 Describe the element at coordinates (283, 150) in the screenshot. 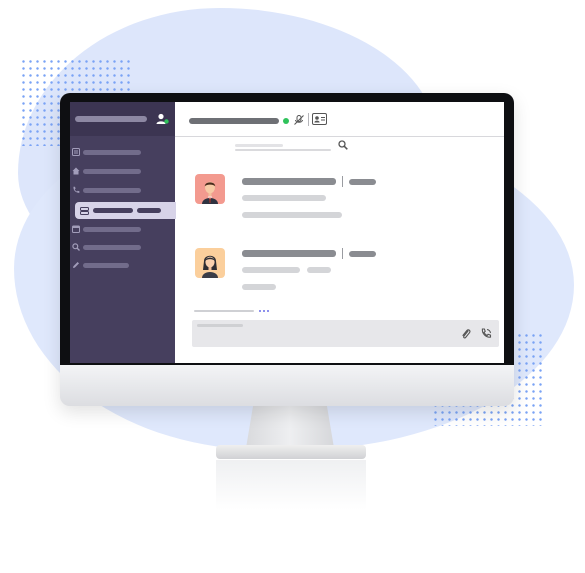

I see `search-input` at that location.